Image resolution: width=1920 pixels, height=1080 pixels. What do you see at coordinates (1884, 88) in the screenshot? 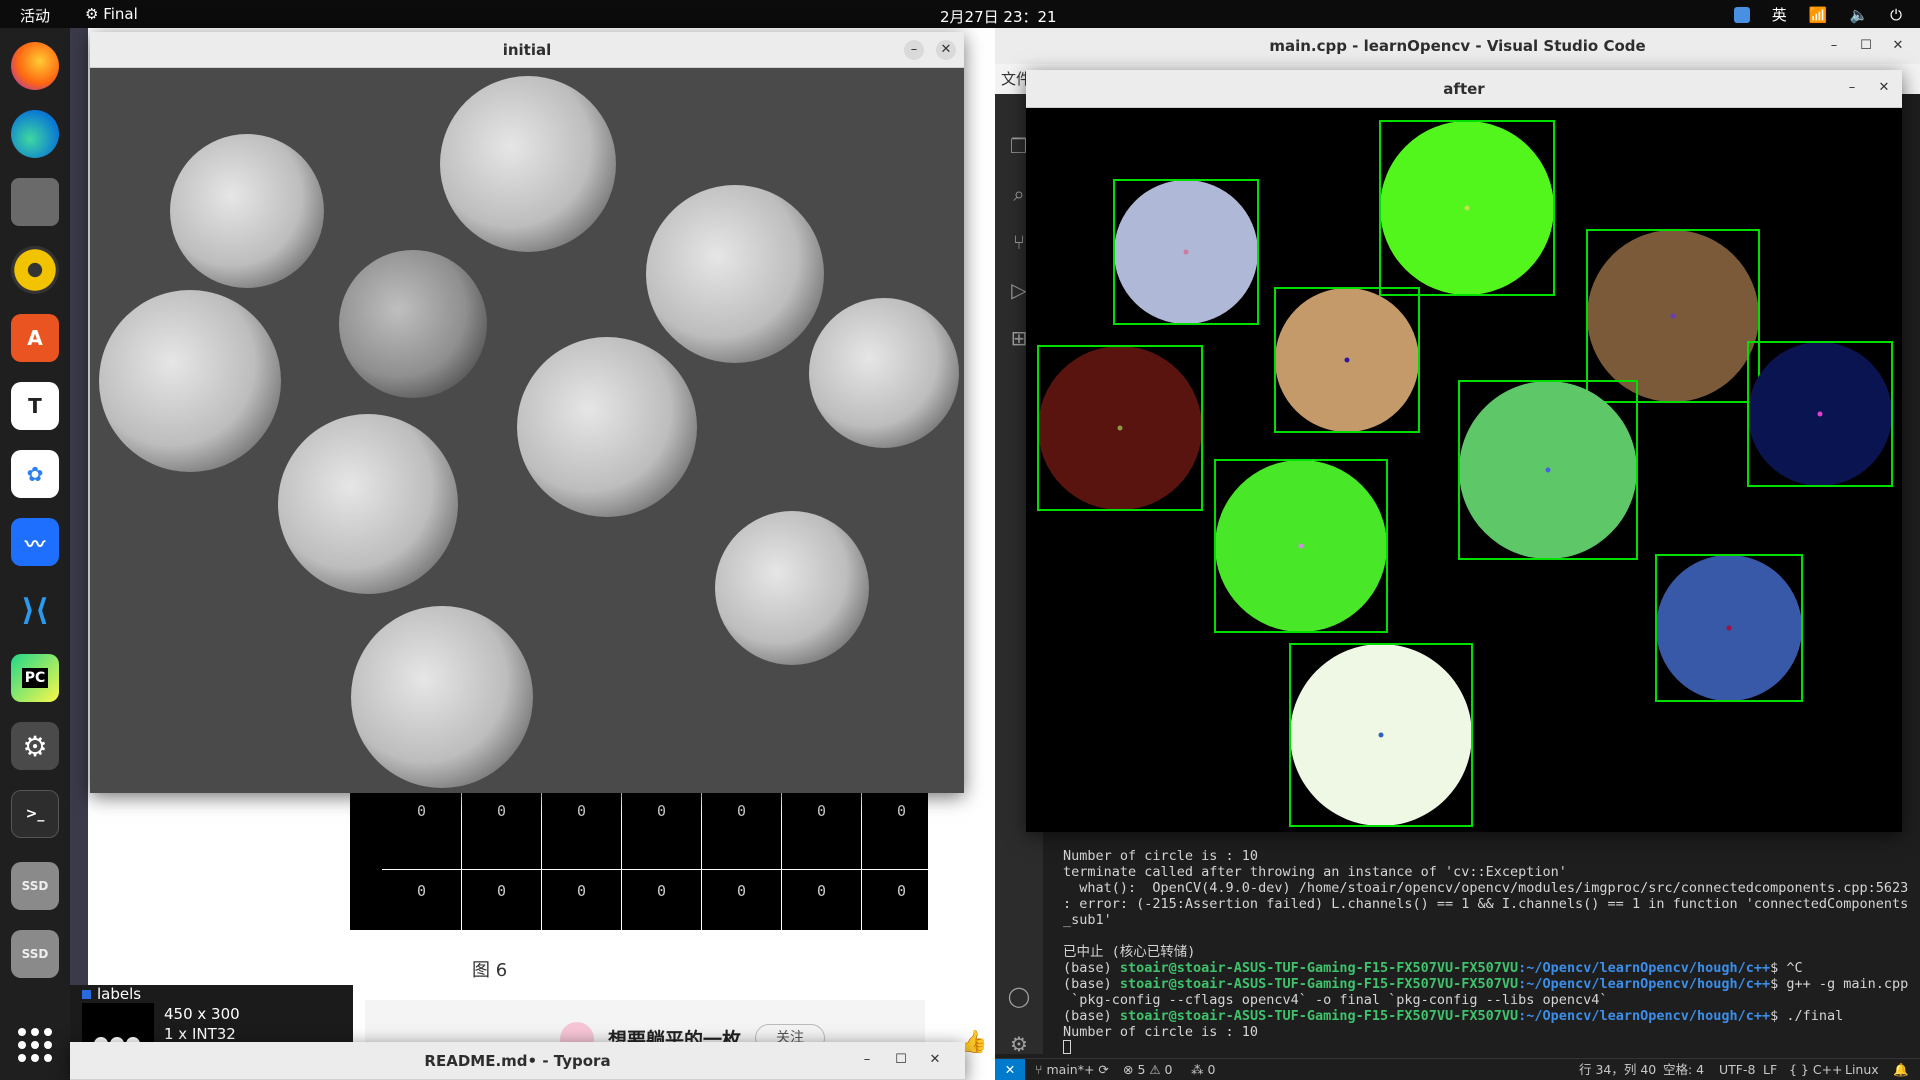
I see `after-close-button: ✕` at bounding box center [1884, 88].